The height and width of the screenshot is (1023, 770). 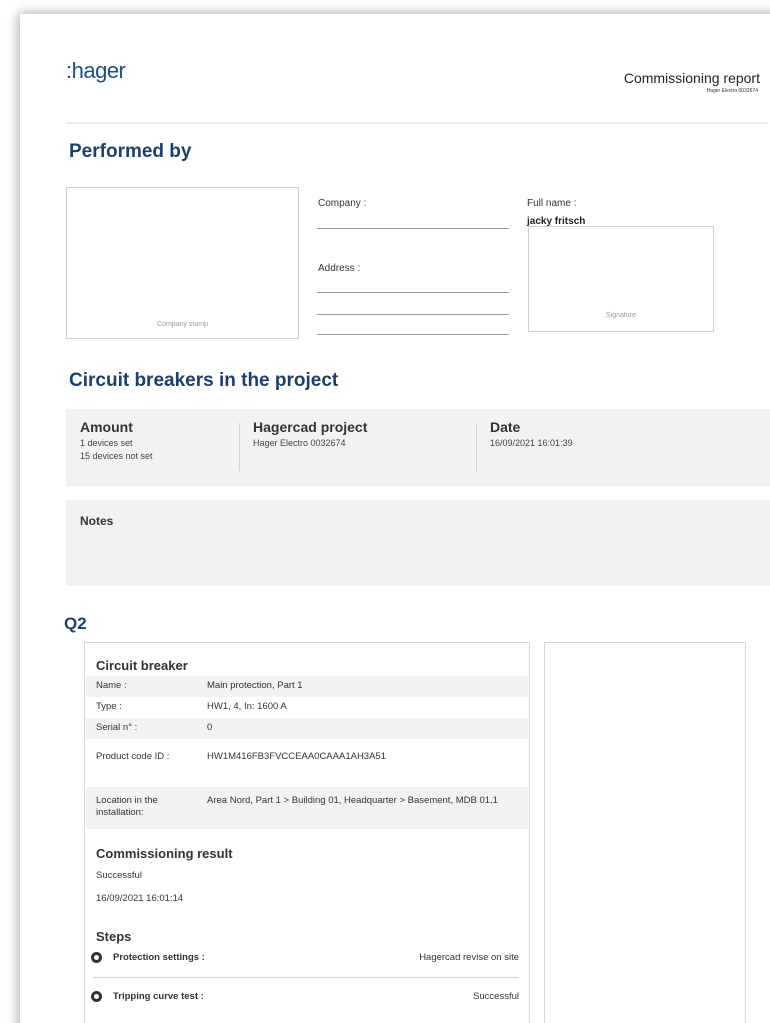 I want to click on date-value: 16/09/2021 16:01:39, so click(x=531, y=443).